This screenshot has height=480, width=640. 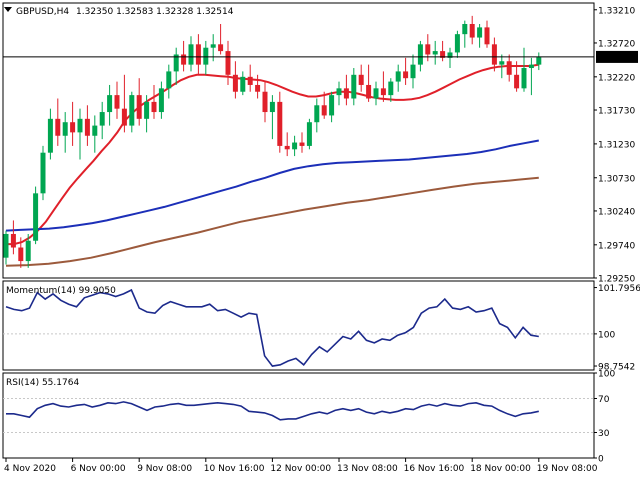 What do you see at coordinates (601, 460) in the screenshot?
I see `rsi-axis-tick-label: 0` at bounding box center [601, 460].